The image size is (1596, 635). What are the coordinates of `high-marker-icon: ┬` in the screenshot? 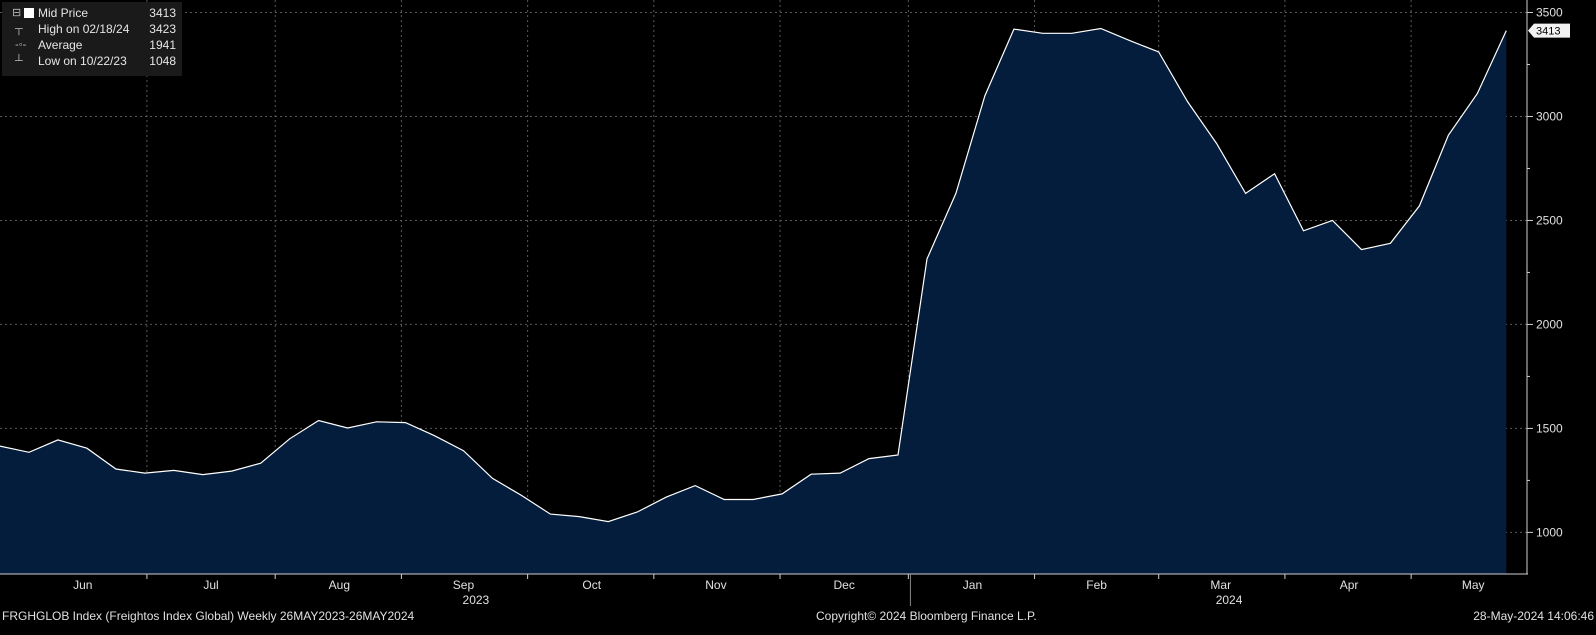 It's located at (17, 29).